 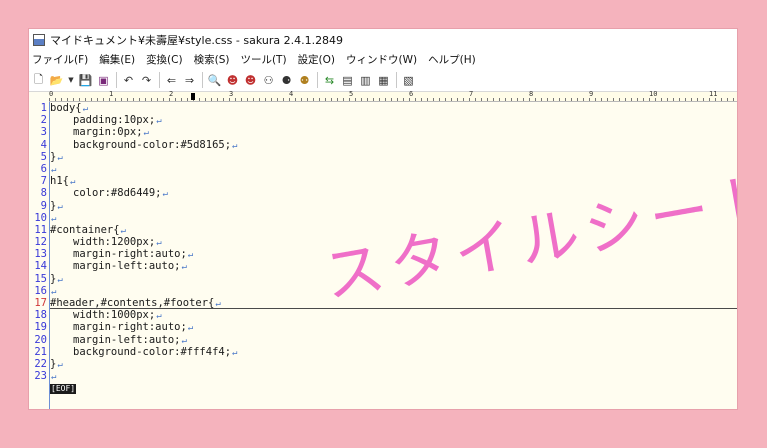 I want to click on menu-window: ウィンドウ(W), so click(x=381, y=59).